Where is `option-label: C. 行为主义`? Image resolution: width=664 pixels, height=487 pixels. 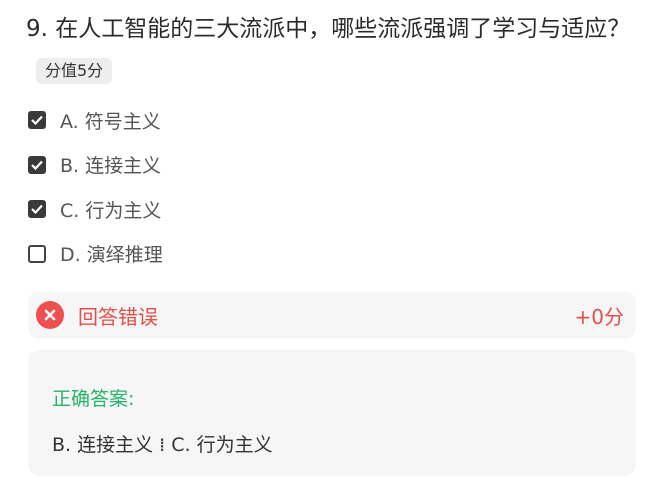 option-label: C. 行为主义 is located at coordinates (111, 210).